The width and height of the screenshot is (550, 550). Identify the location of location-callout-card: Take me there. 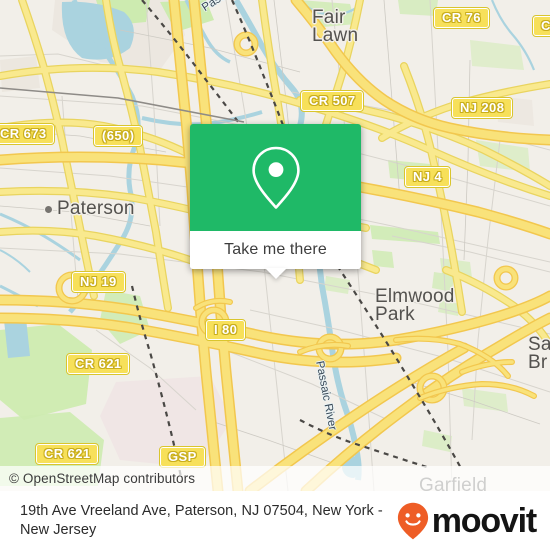
(275, 201).